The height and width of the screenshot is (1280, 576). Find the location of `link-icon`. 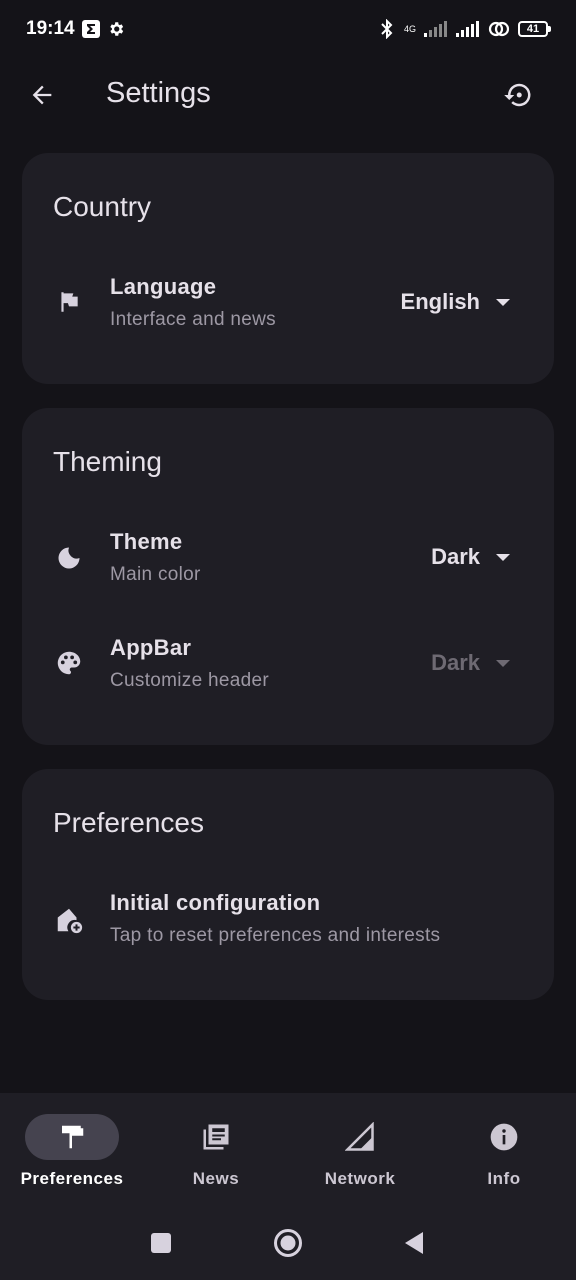

link-icon is located at coordinates (499, 29).